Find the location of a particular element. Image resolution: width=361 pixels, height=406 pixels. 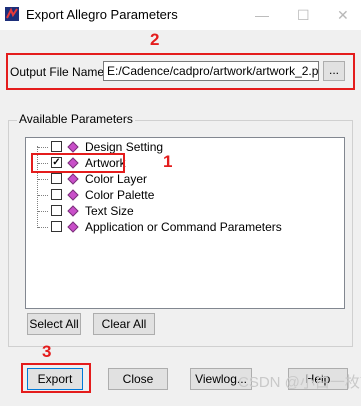

watermark: CSDN @小白一枚Y is located at coordinates (299, 382).